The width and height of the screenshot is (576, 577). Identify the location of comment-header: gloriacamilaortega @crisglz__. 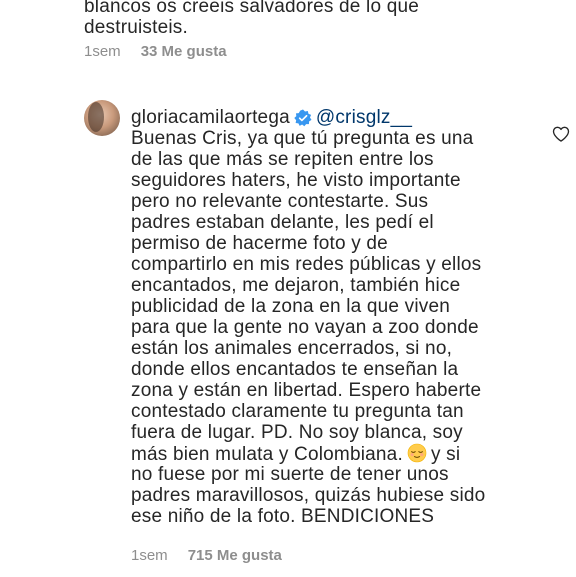
(331, 117).